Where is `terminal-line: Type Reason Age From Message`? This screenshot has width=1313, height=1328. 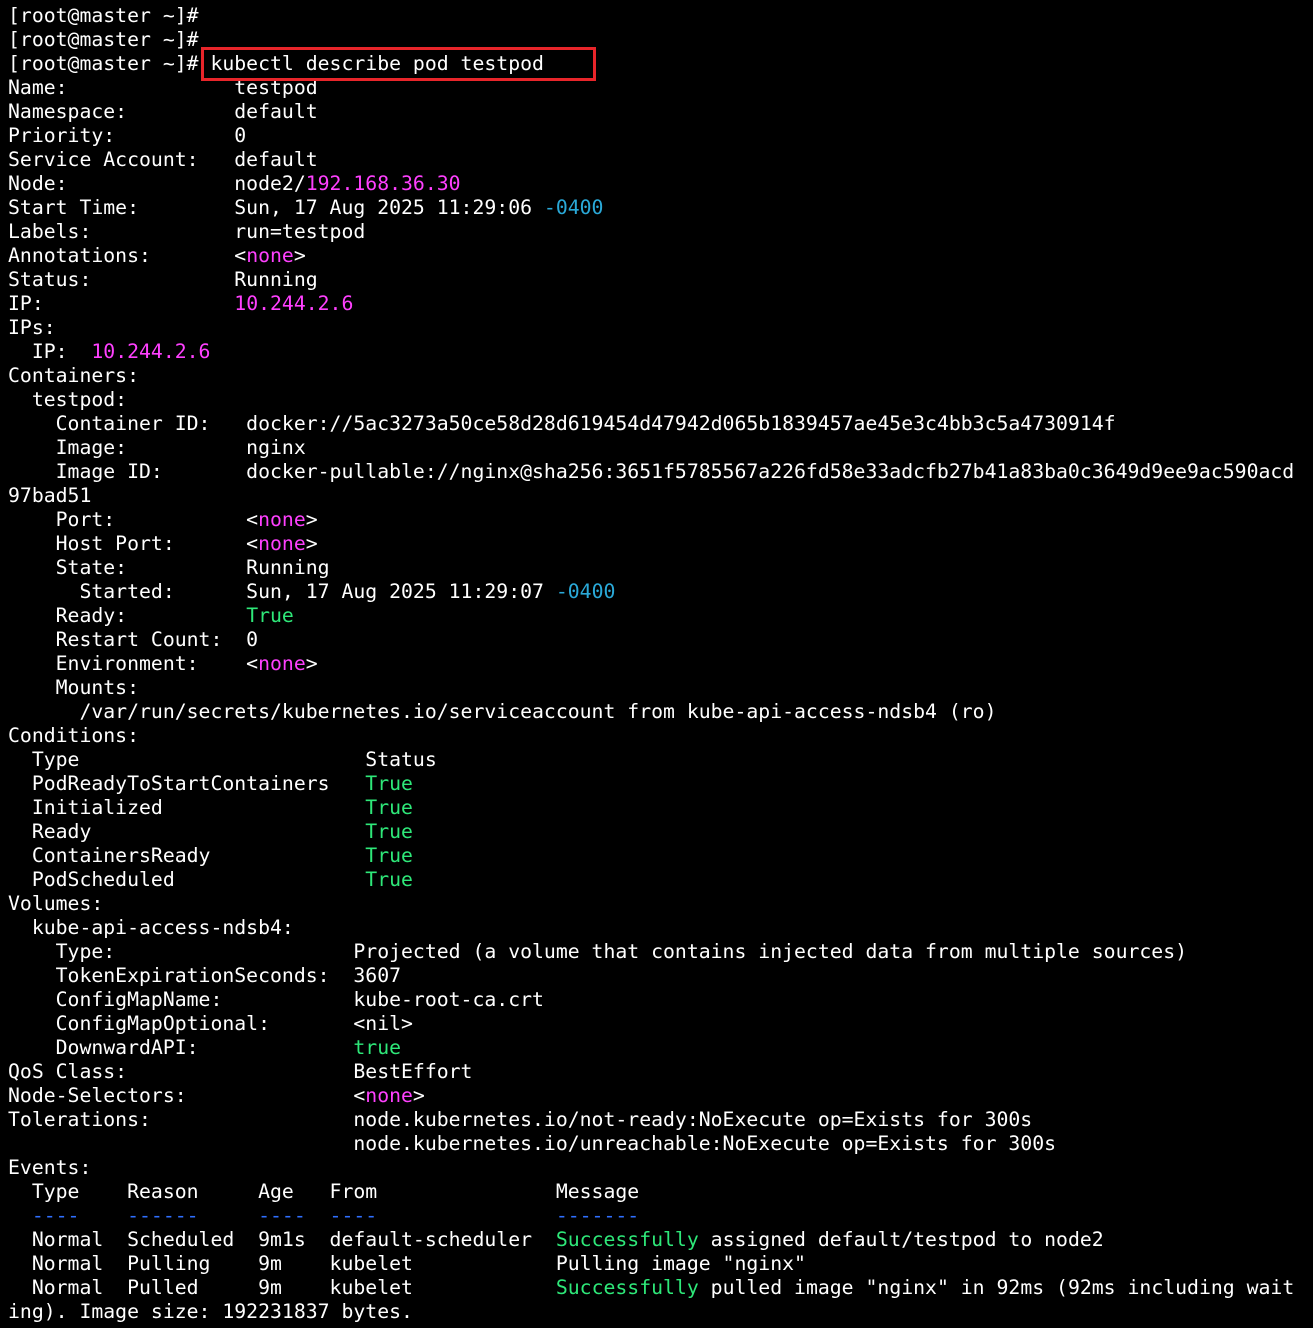
terminal-line: Type Reason Age From Message is located at coordinates (660, 1192).